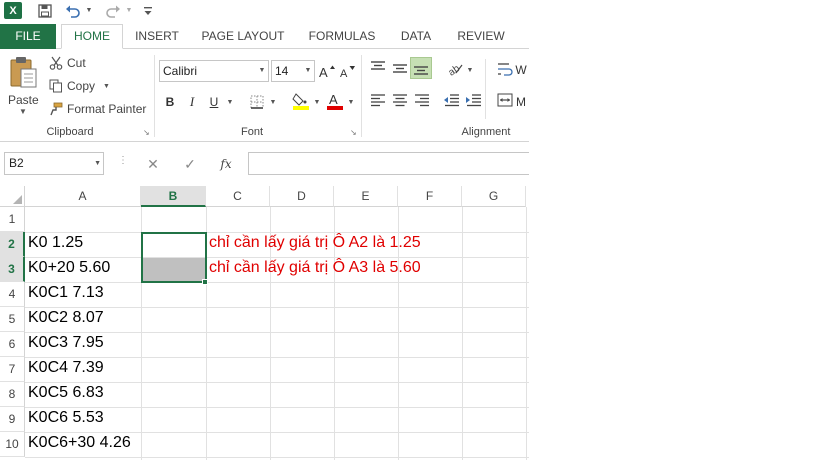 The height and width of the screenshot is (460, 819). Describe the element at coordinates (64, 318) in the screenshot. I see `cell-a5: K0C2 8.07` at that location.